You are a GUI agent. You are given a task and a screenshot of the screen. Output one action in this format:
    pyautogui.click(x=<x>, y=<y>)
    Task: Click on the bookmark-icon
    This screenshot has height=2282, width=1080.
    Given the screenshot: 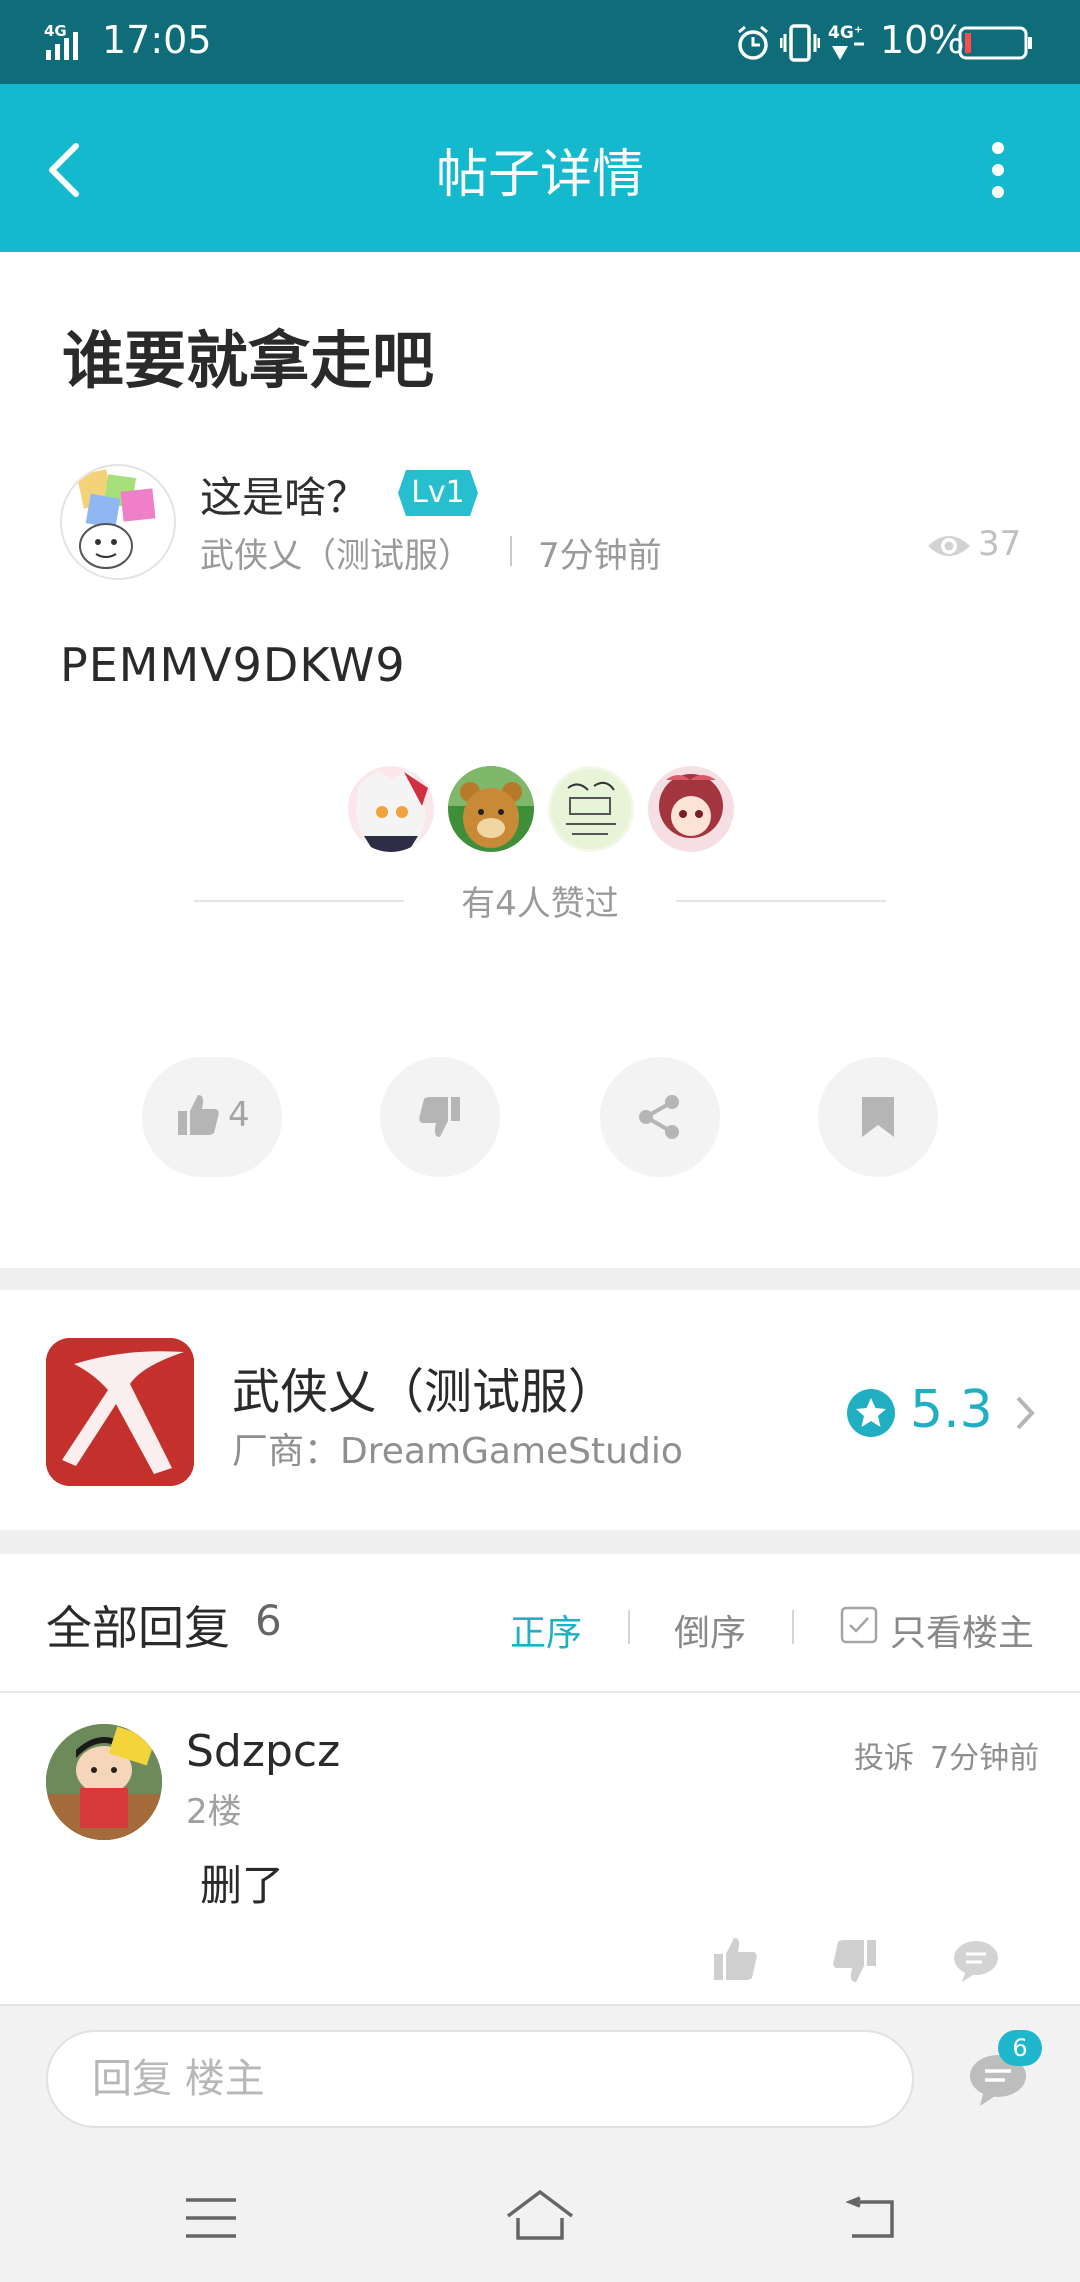 What is the action you would take?
    pyautogui.click(x=878, y=1117)
    